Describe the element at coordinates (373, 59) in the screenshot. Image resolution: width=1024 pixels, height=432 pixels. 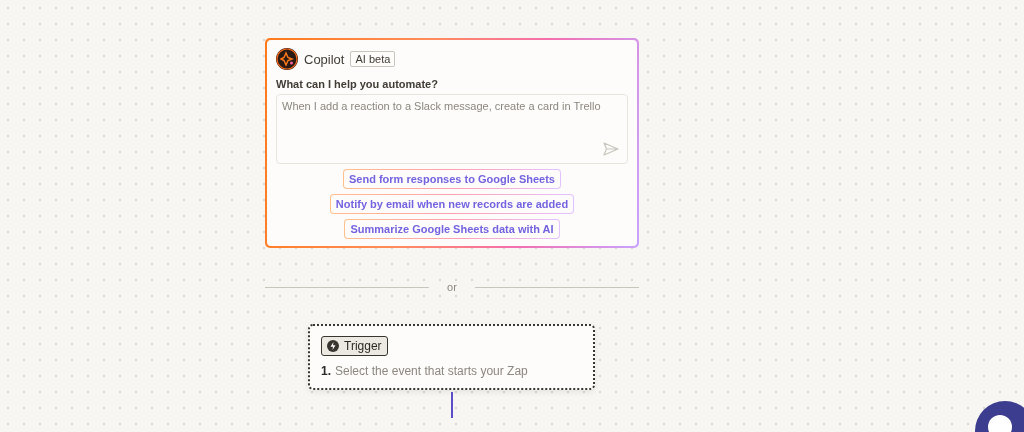
I see `beta-badge: AI beta` at that location.